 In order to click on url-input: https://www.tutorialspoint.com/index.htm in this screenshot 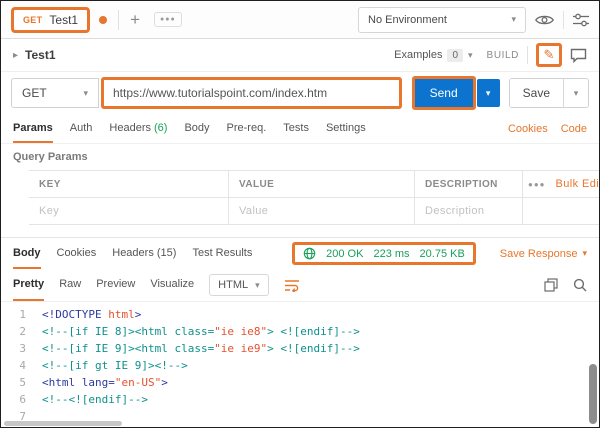, I will do `click(251, 93)`.